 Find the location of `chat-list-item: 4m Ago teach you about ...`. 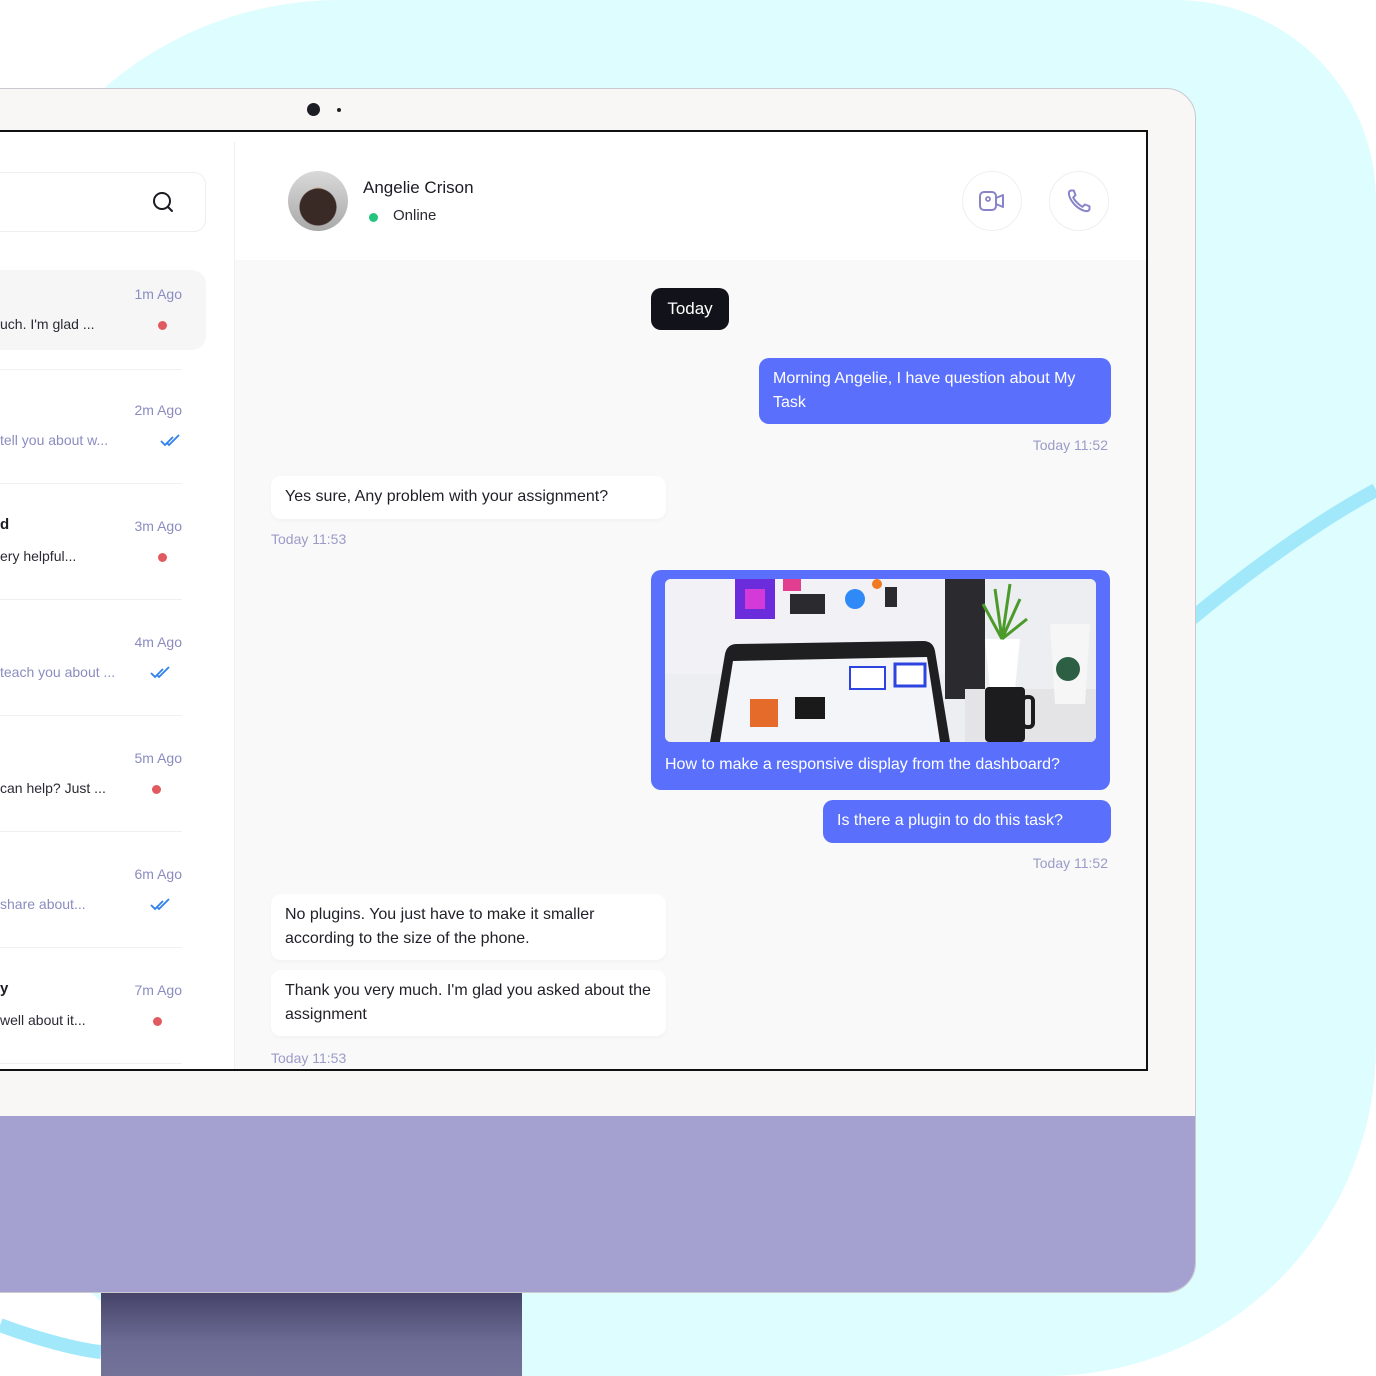

chat-list-item: 4m Ago teach you about ... is located at coordinates (103, 667).